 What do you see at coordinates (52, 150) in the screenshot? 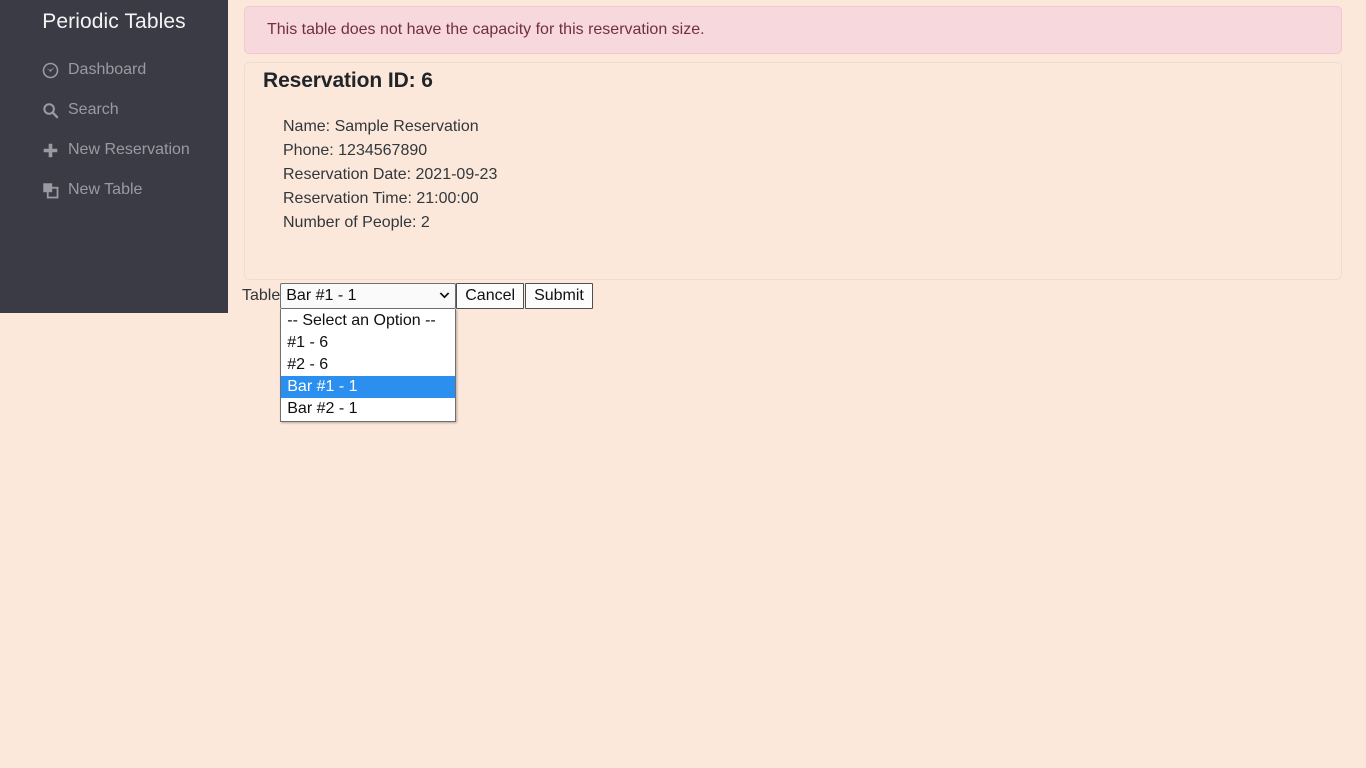
I see `plus-icon` at bounding box center [52, 150].